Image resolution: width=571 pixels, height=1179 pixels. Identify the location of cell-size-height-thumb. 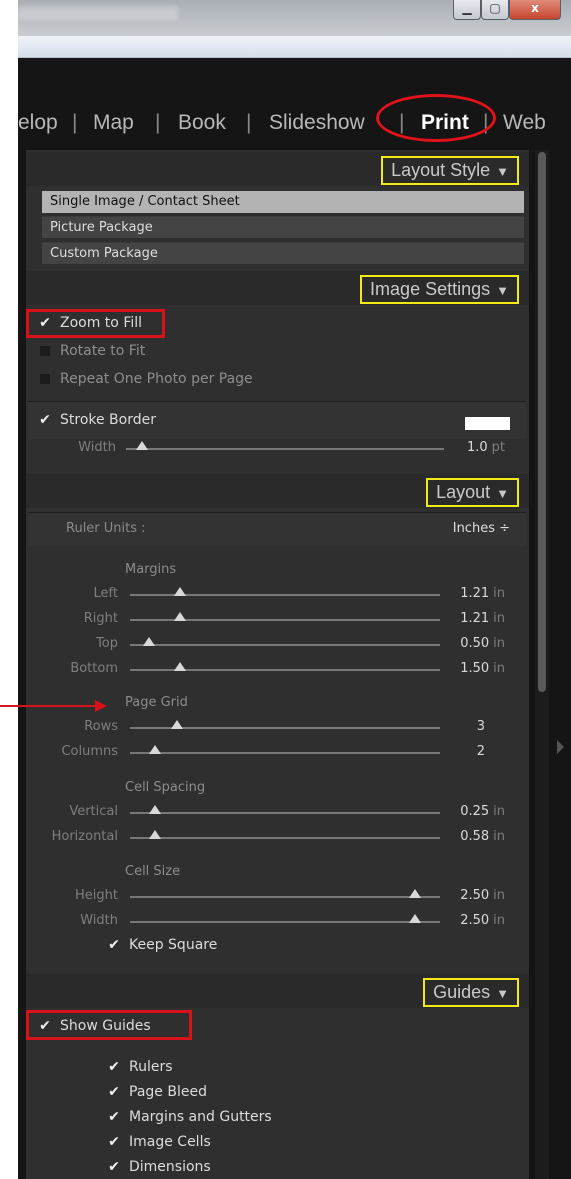
(415, 893).